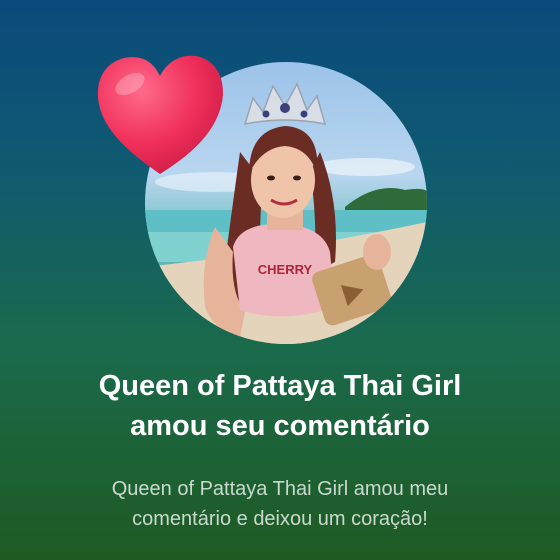 The height and width of the screenshot is (560, 560). I want to click on message-line-2: comentário e deixou um coração!, so click(280, 519).